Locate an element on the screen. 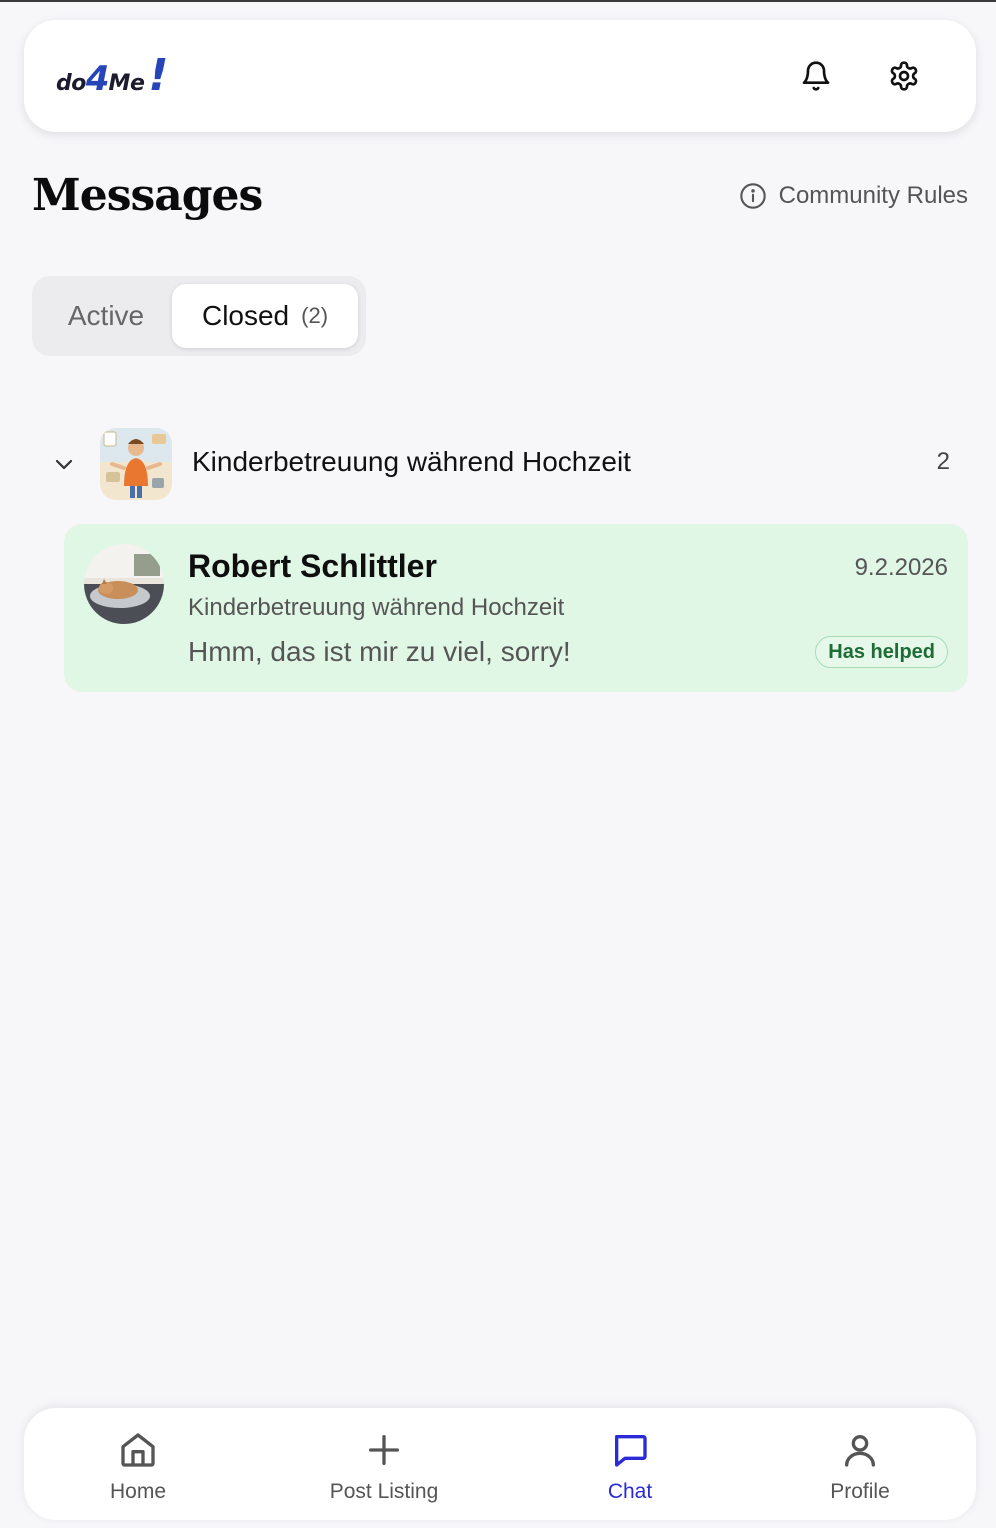  gear-icon is located at coordinates (904, 76).